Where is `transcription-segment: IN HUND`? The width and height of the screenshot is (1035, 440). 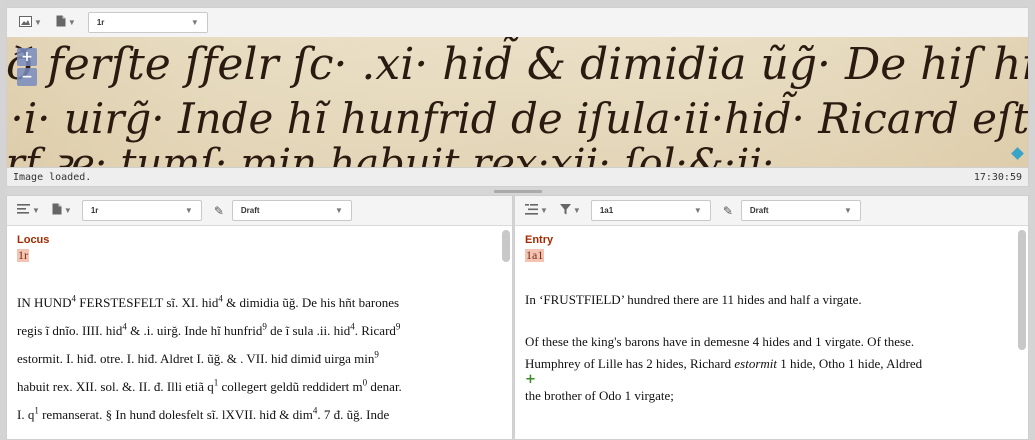
transcription-segment: IN HUND is located at coordinates (44, 302).